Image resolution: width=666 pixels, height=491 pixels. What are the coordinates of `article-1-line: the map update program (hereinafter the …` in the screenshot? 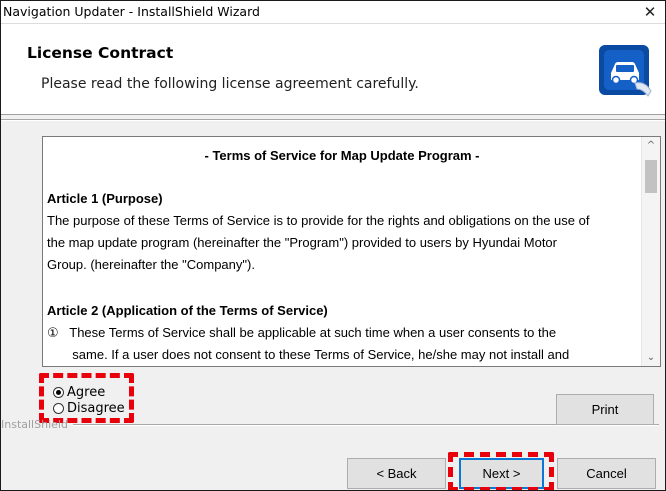 It's located at (302, 242).